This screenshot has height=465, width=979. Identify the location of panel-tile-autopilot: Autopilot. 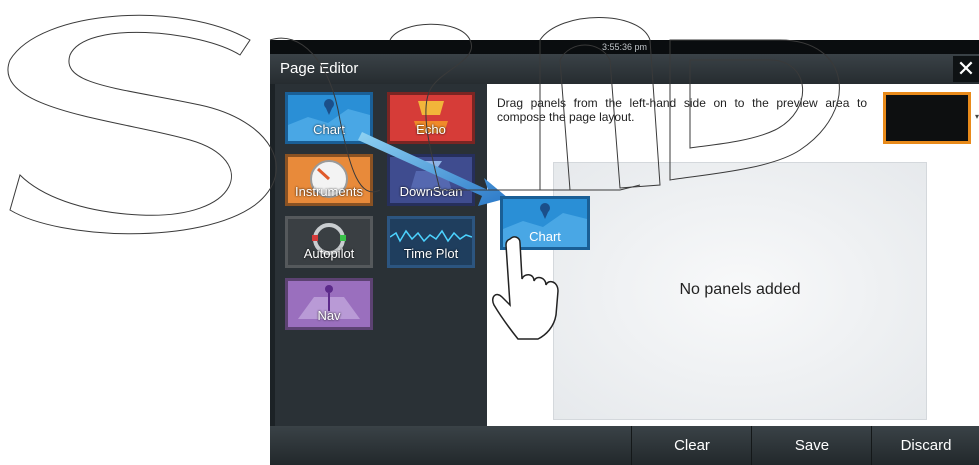
(329, 242).